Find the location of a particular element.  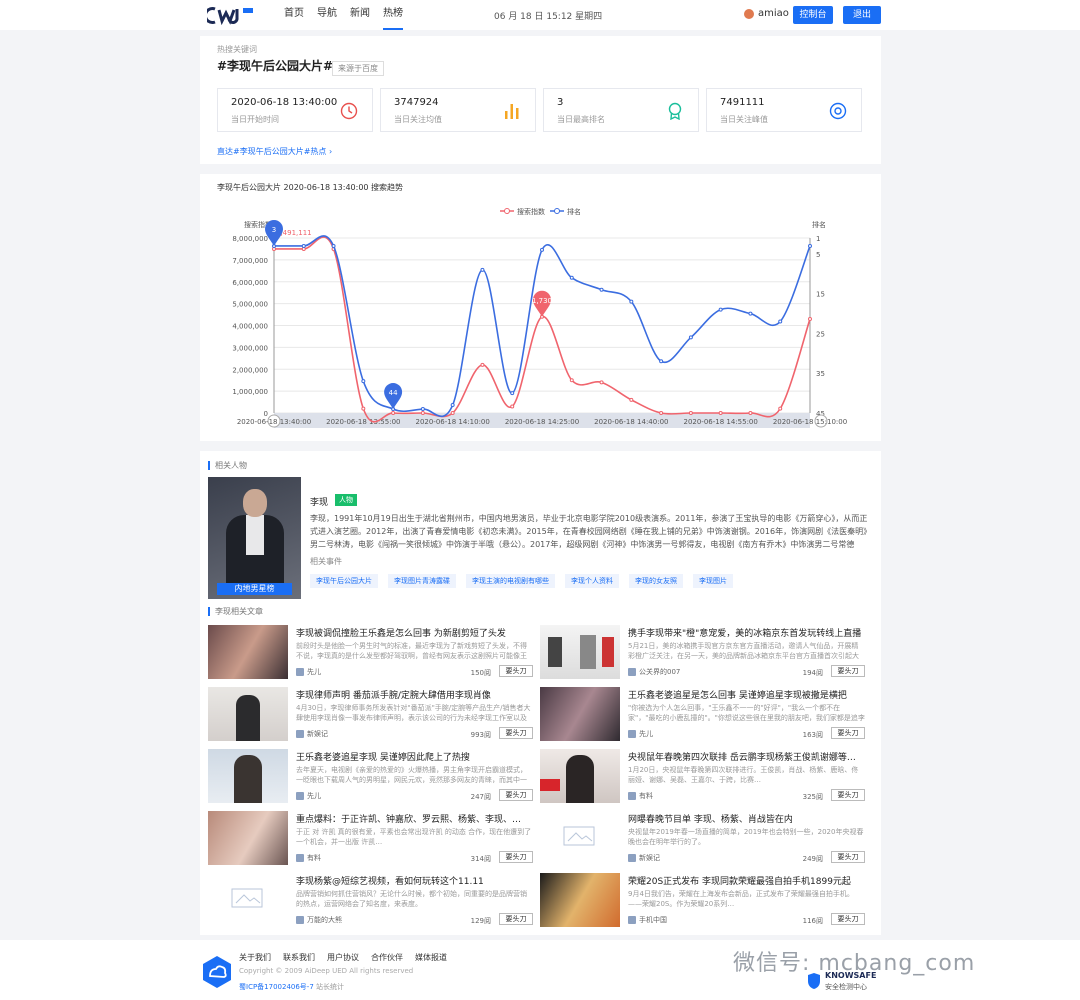

article-title: 荣耀20S正式发布 李现同款荣耀最强自拍手机1899元起 is located at coordinates (746, 880).